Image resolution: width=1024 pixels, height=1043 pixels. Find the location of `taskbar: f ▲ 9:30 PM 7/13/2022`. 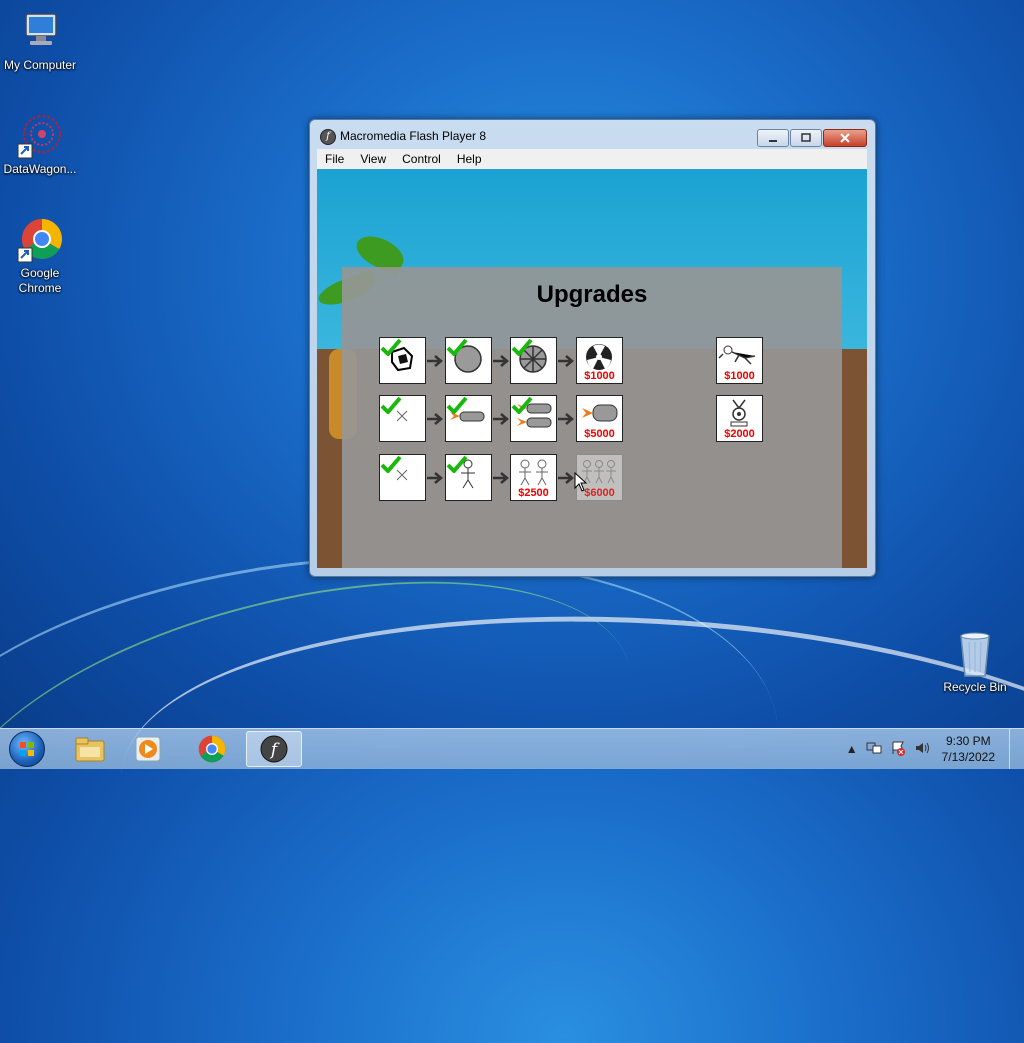

taskbar: f ▲ 9:30 PM 7/13/2022 is located at coordinates (512, 748).